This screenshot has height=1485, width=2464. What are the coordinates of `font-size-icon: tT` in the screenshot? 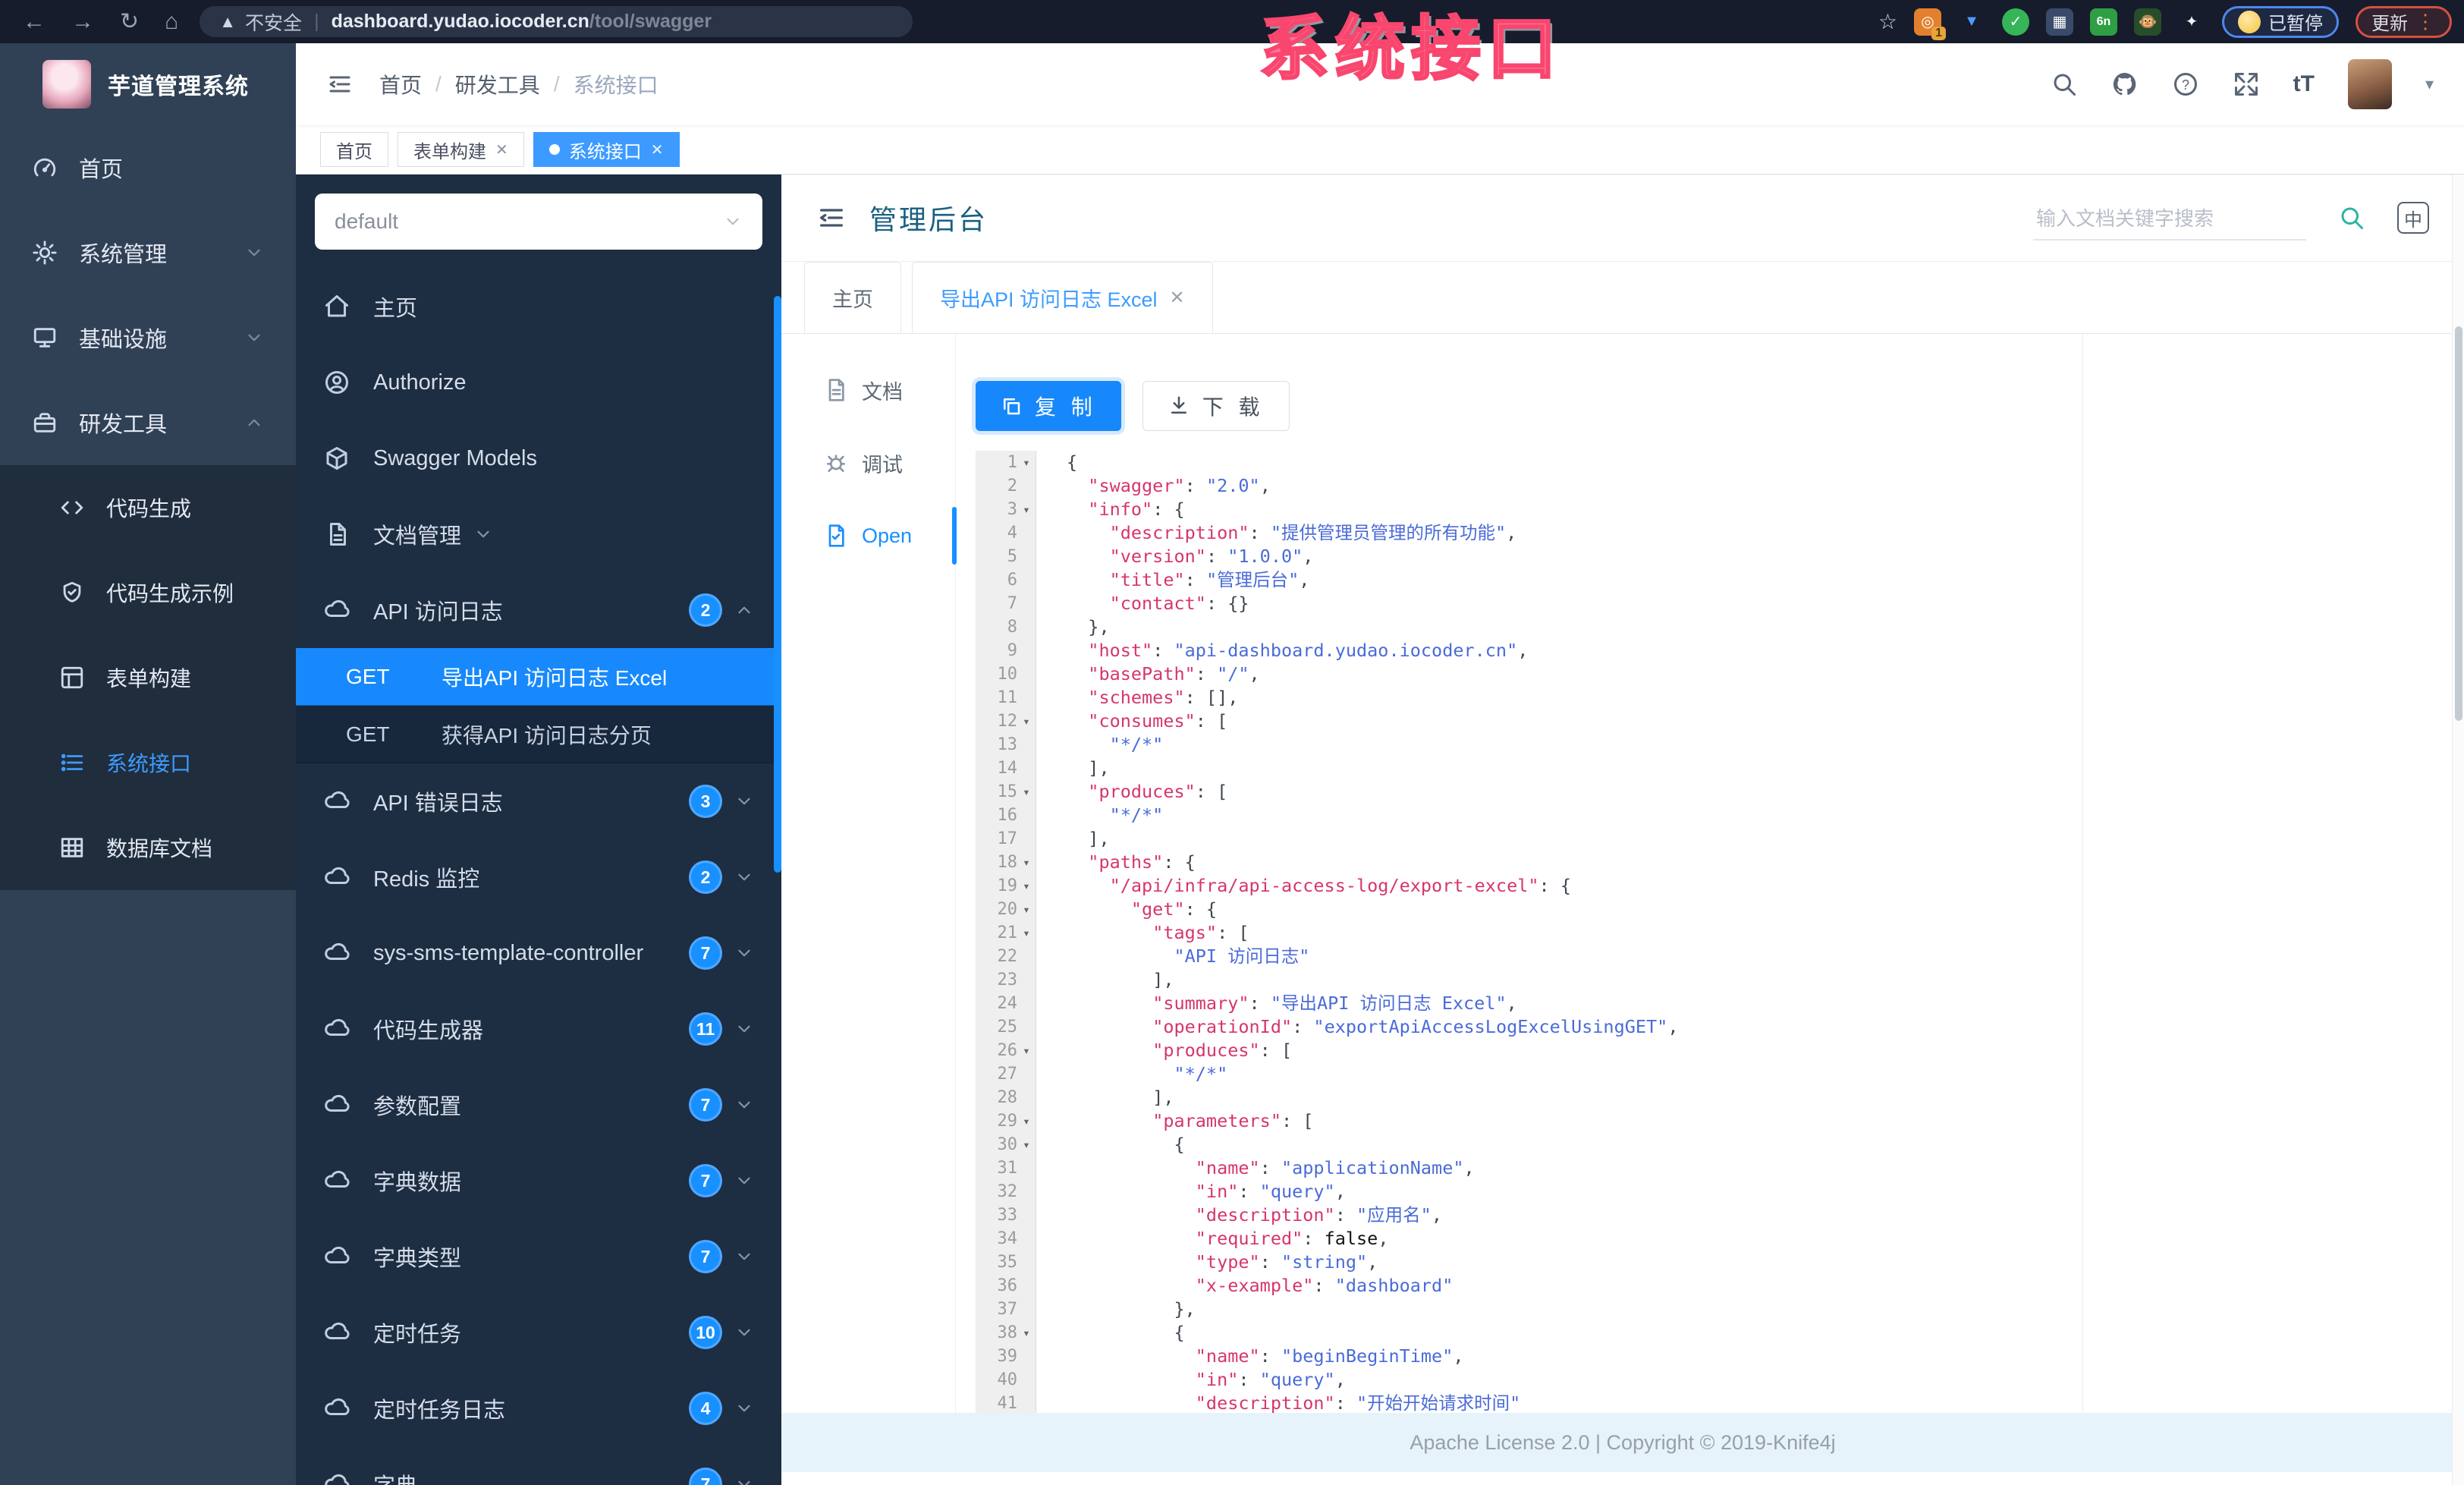 It's located at (2304, 84).